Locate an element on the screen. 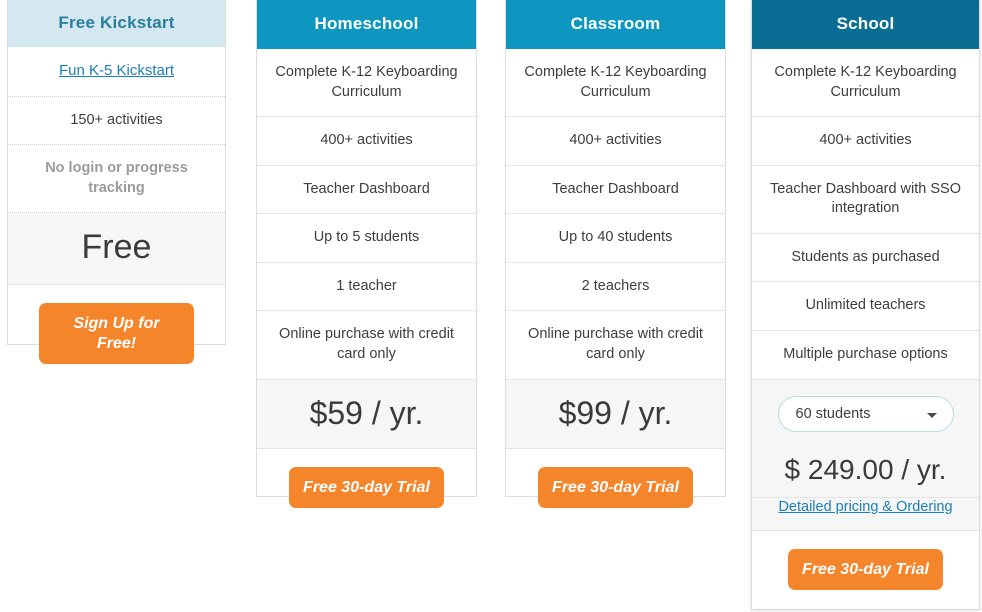 The width and height of the screenshot is (982, 612). cta-row-school: Free 30-day Trial is located at coordinates (865, 571).